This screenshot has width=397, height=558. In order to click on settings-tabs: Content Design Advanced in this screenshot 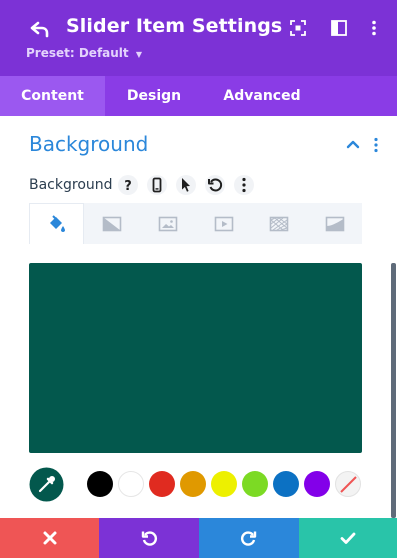, I will do `click(198, 96)`.